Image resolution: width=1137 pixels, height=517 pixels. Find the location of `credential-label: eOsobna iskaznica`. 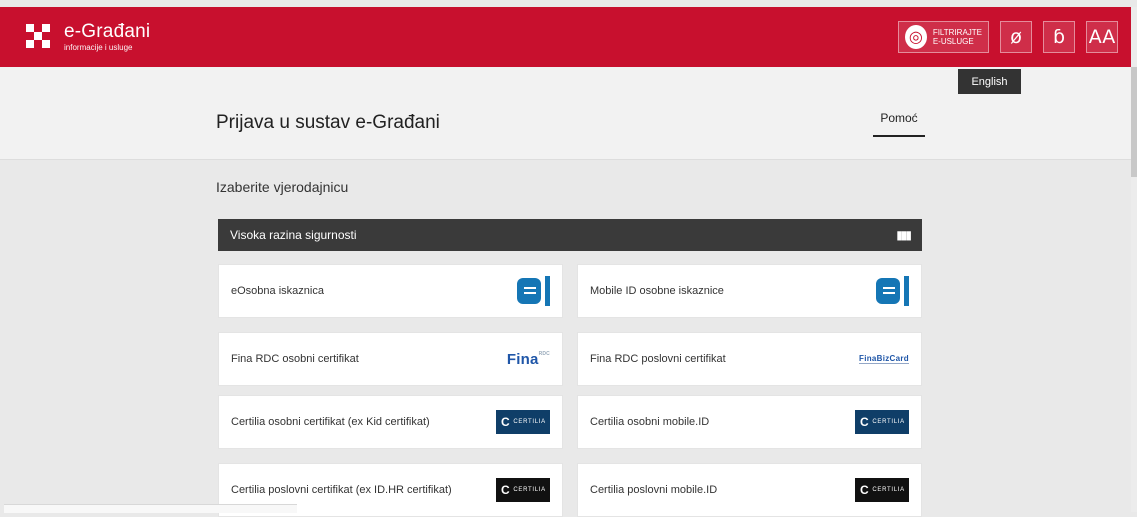

credential-label: eOsobna iskaznica is located at coordinates (277, 291).